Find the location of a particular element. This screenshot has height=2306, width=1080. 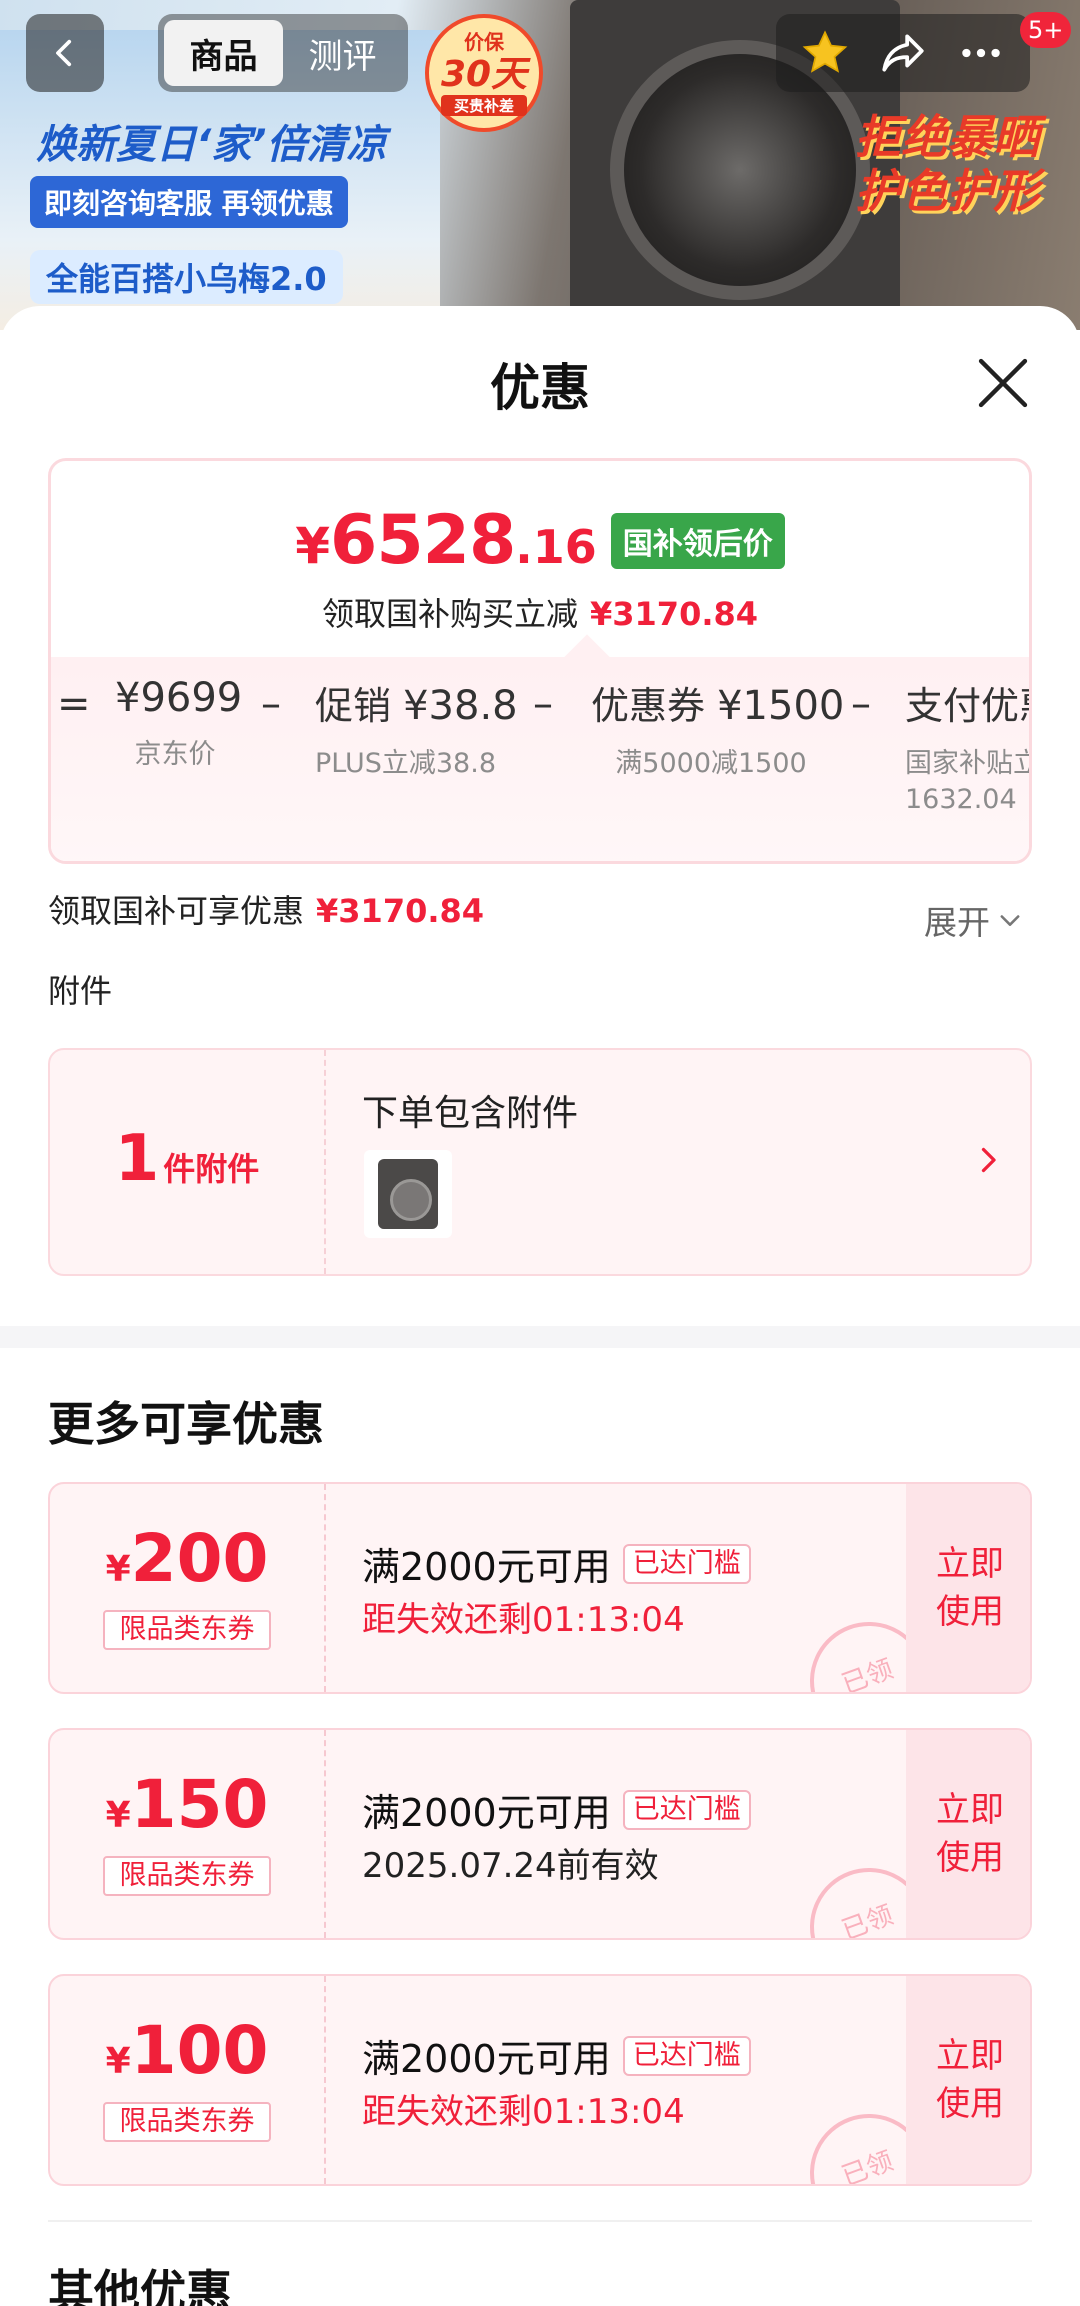

back-button is located at coordinates (65, 53).